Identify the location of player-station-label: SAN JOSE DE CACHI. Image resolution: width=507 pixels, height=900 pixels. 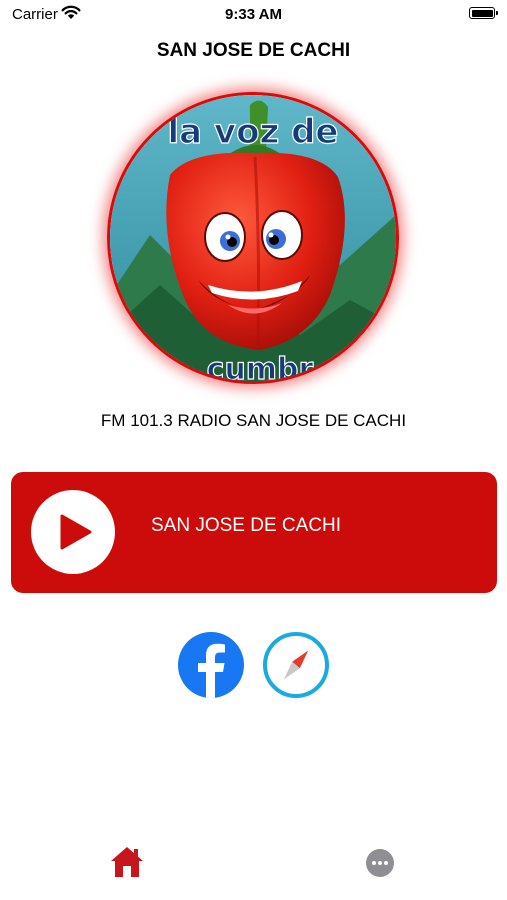
(246, 525).